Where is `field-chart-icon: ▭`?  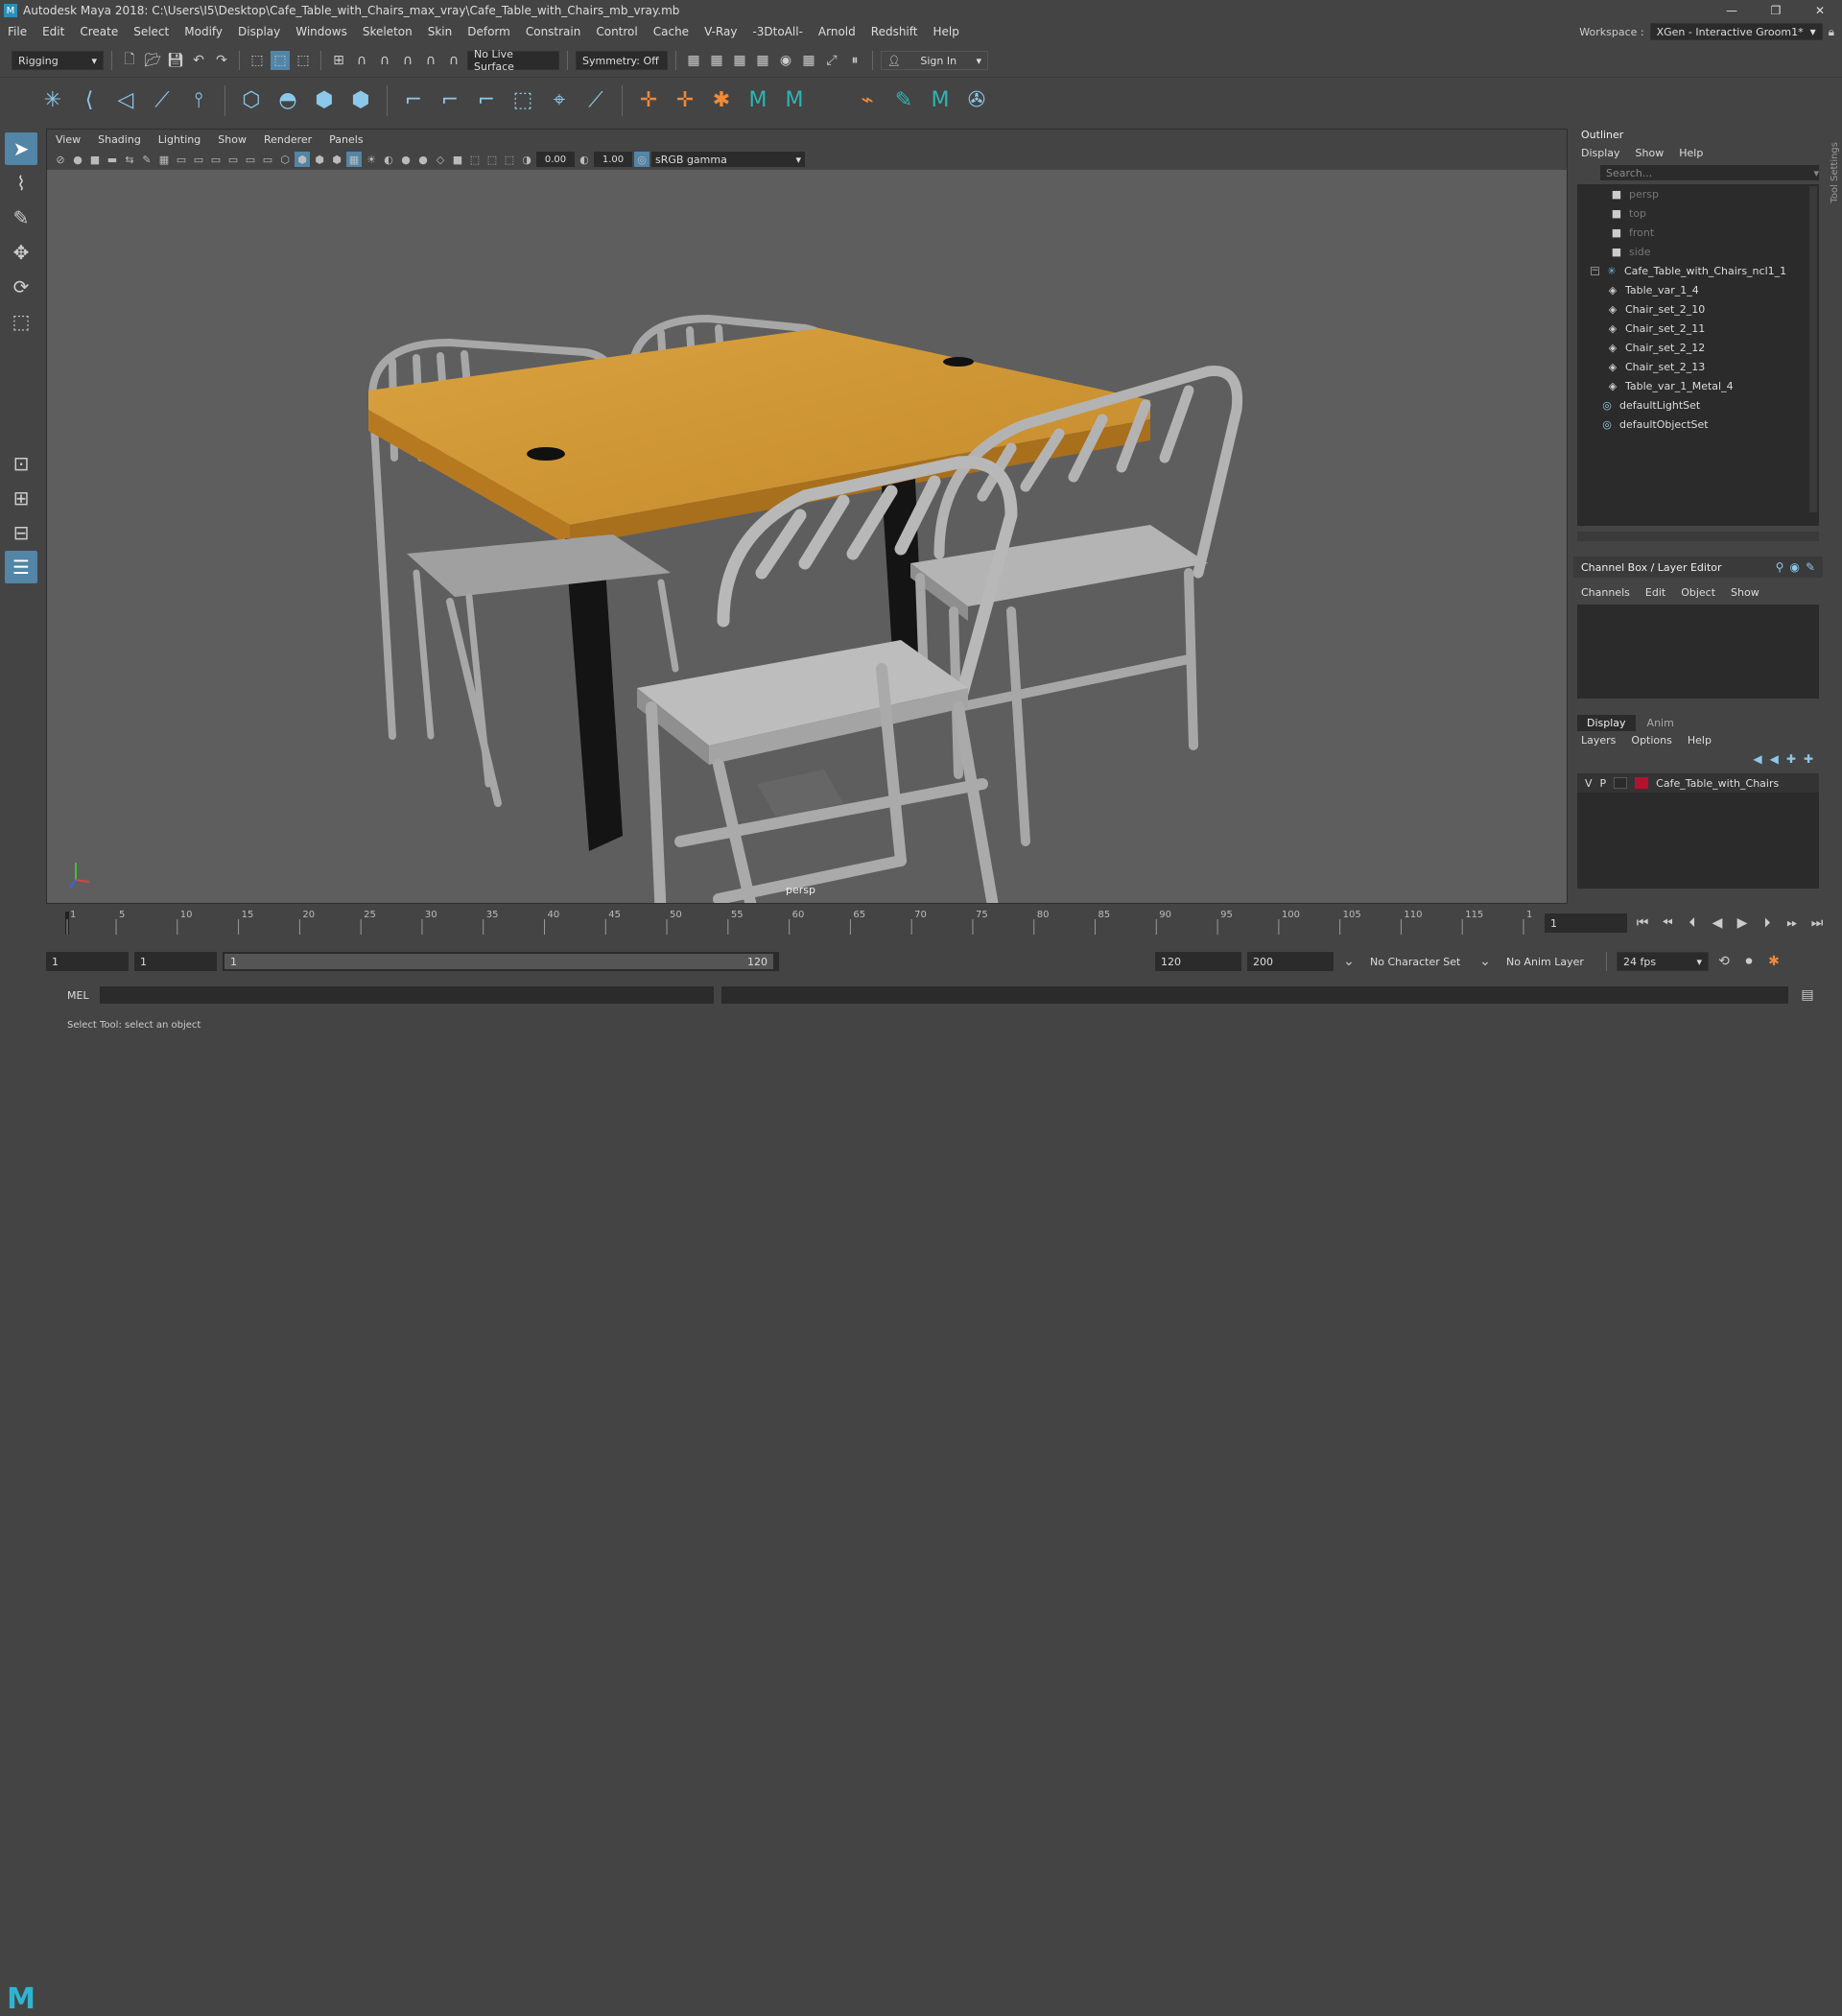 field-chart-icon: ▭ is located at coordinates (233, 159).